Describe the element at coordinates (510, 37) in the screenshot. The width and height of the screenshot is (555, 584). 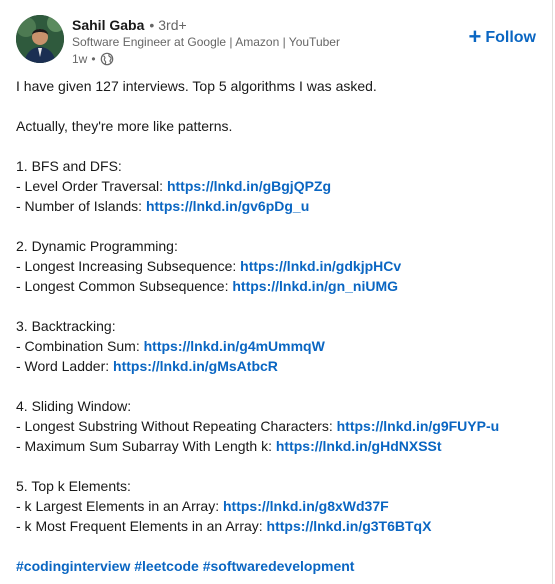
I see `follow-label: Follow` at that location.